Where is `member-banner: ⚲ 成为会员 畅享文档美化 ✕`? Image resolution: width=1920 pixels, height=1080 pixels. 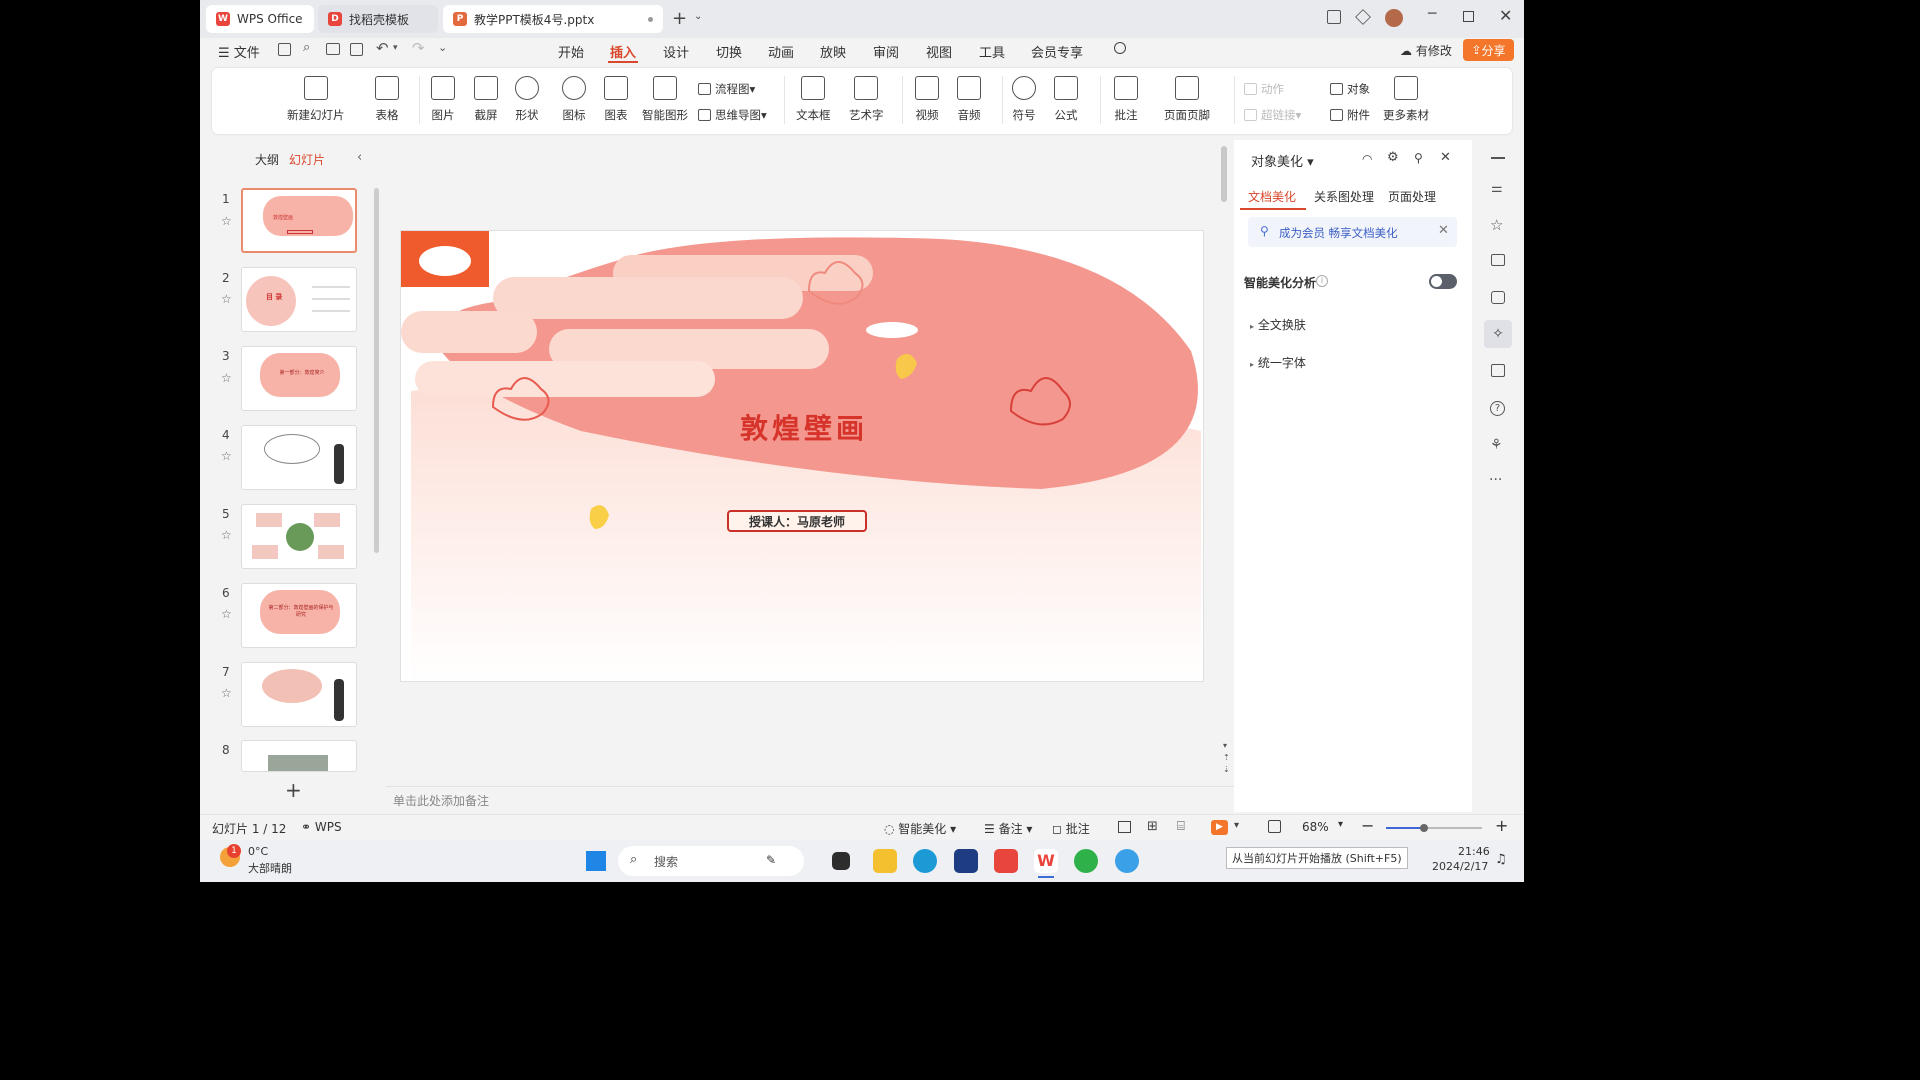 member-banner: ⚲ 成为会员 畅享文档美化 ✕ is located at coordinates (1352, 232).